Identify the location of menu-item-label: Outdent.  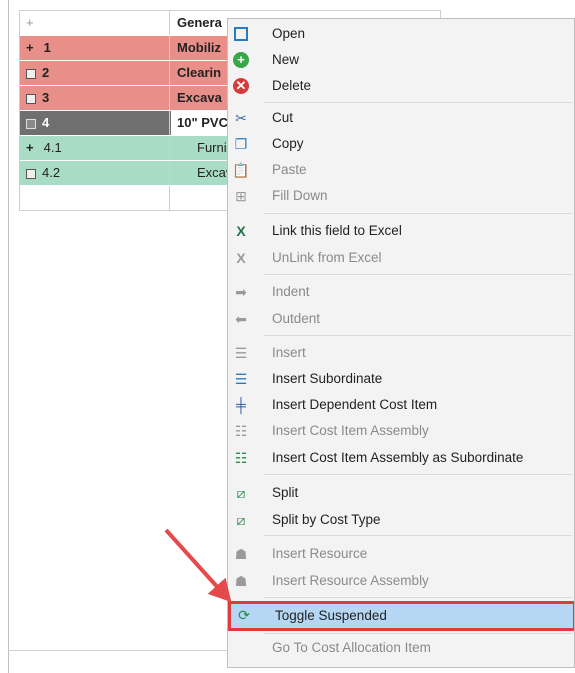
(296, 318).